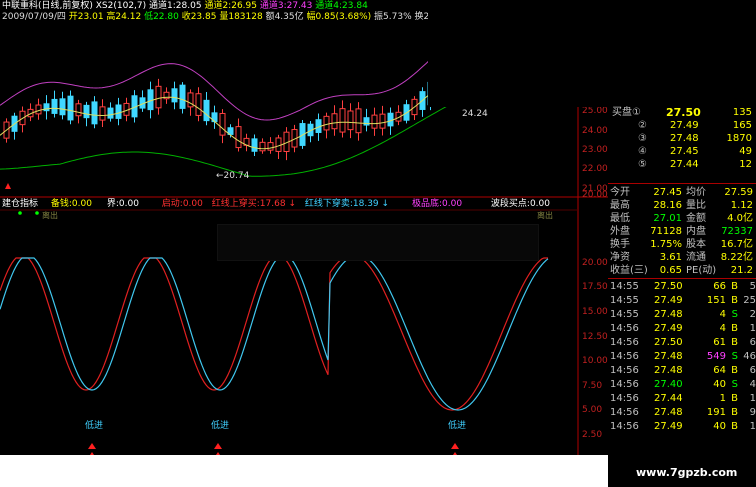  I want to click on tick-row: 14:55 27.49 151 B 25, so click(682, 301).